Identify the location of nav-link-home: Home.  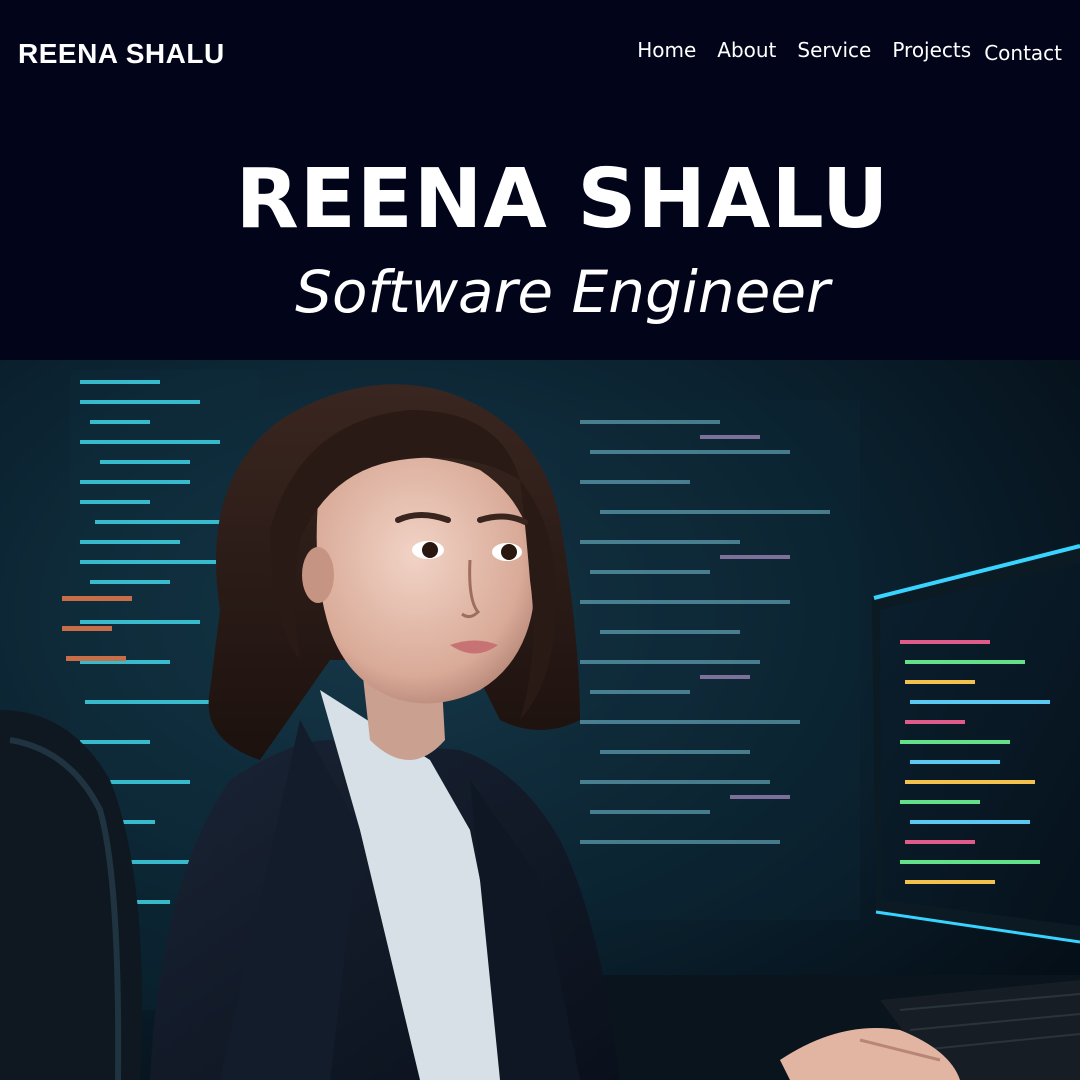
(666, 50).